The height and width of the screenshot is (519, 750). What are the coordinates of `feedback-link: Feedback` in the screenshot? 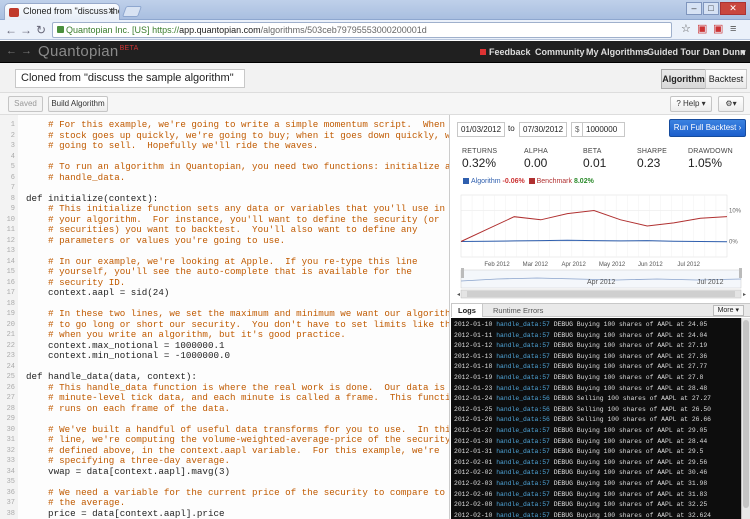 It's located at (505, 52).